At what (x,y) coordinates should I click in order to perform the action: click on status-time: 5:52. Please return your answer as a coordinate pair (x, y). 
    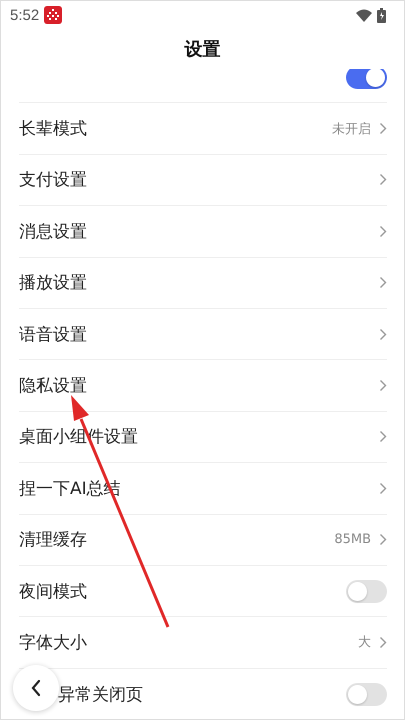
    Looking at the image, I should click on (25, 15).